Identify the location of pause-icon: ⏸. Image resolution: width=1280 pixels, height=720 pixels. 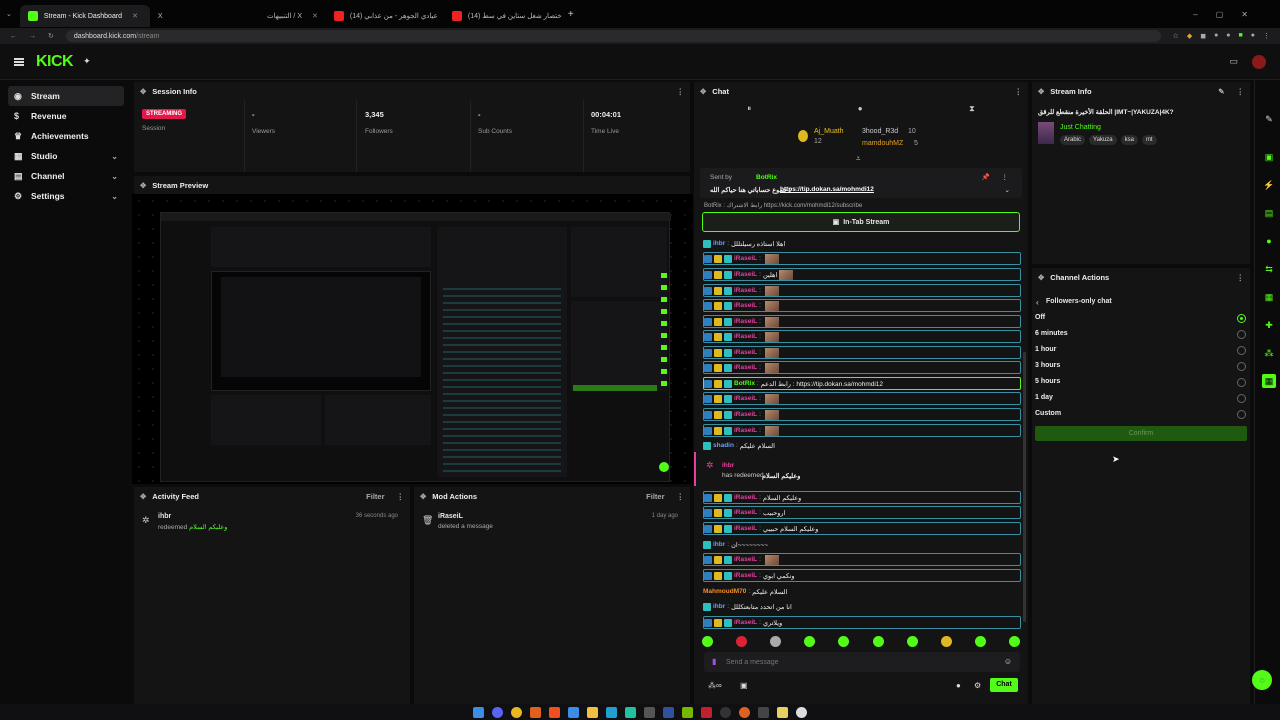
(749, 110).